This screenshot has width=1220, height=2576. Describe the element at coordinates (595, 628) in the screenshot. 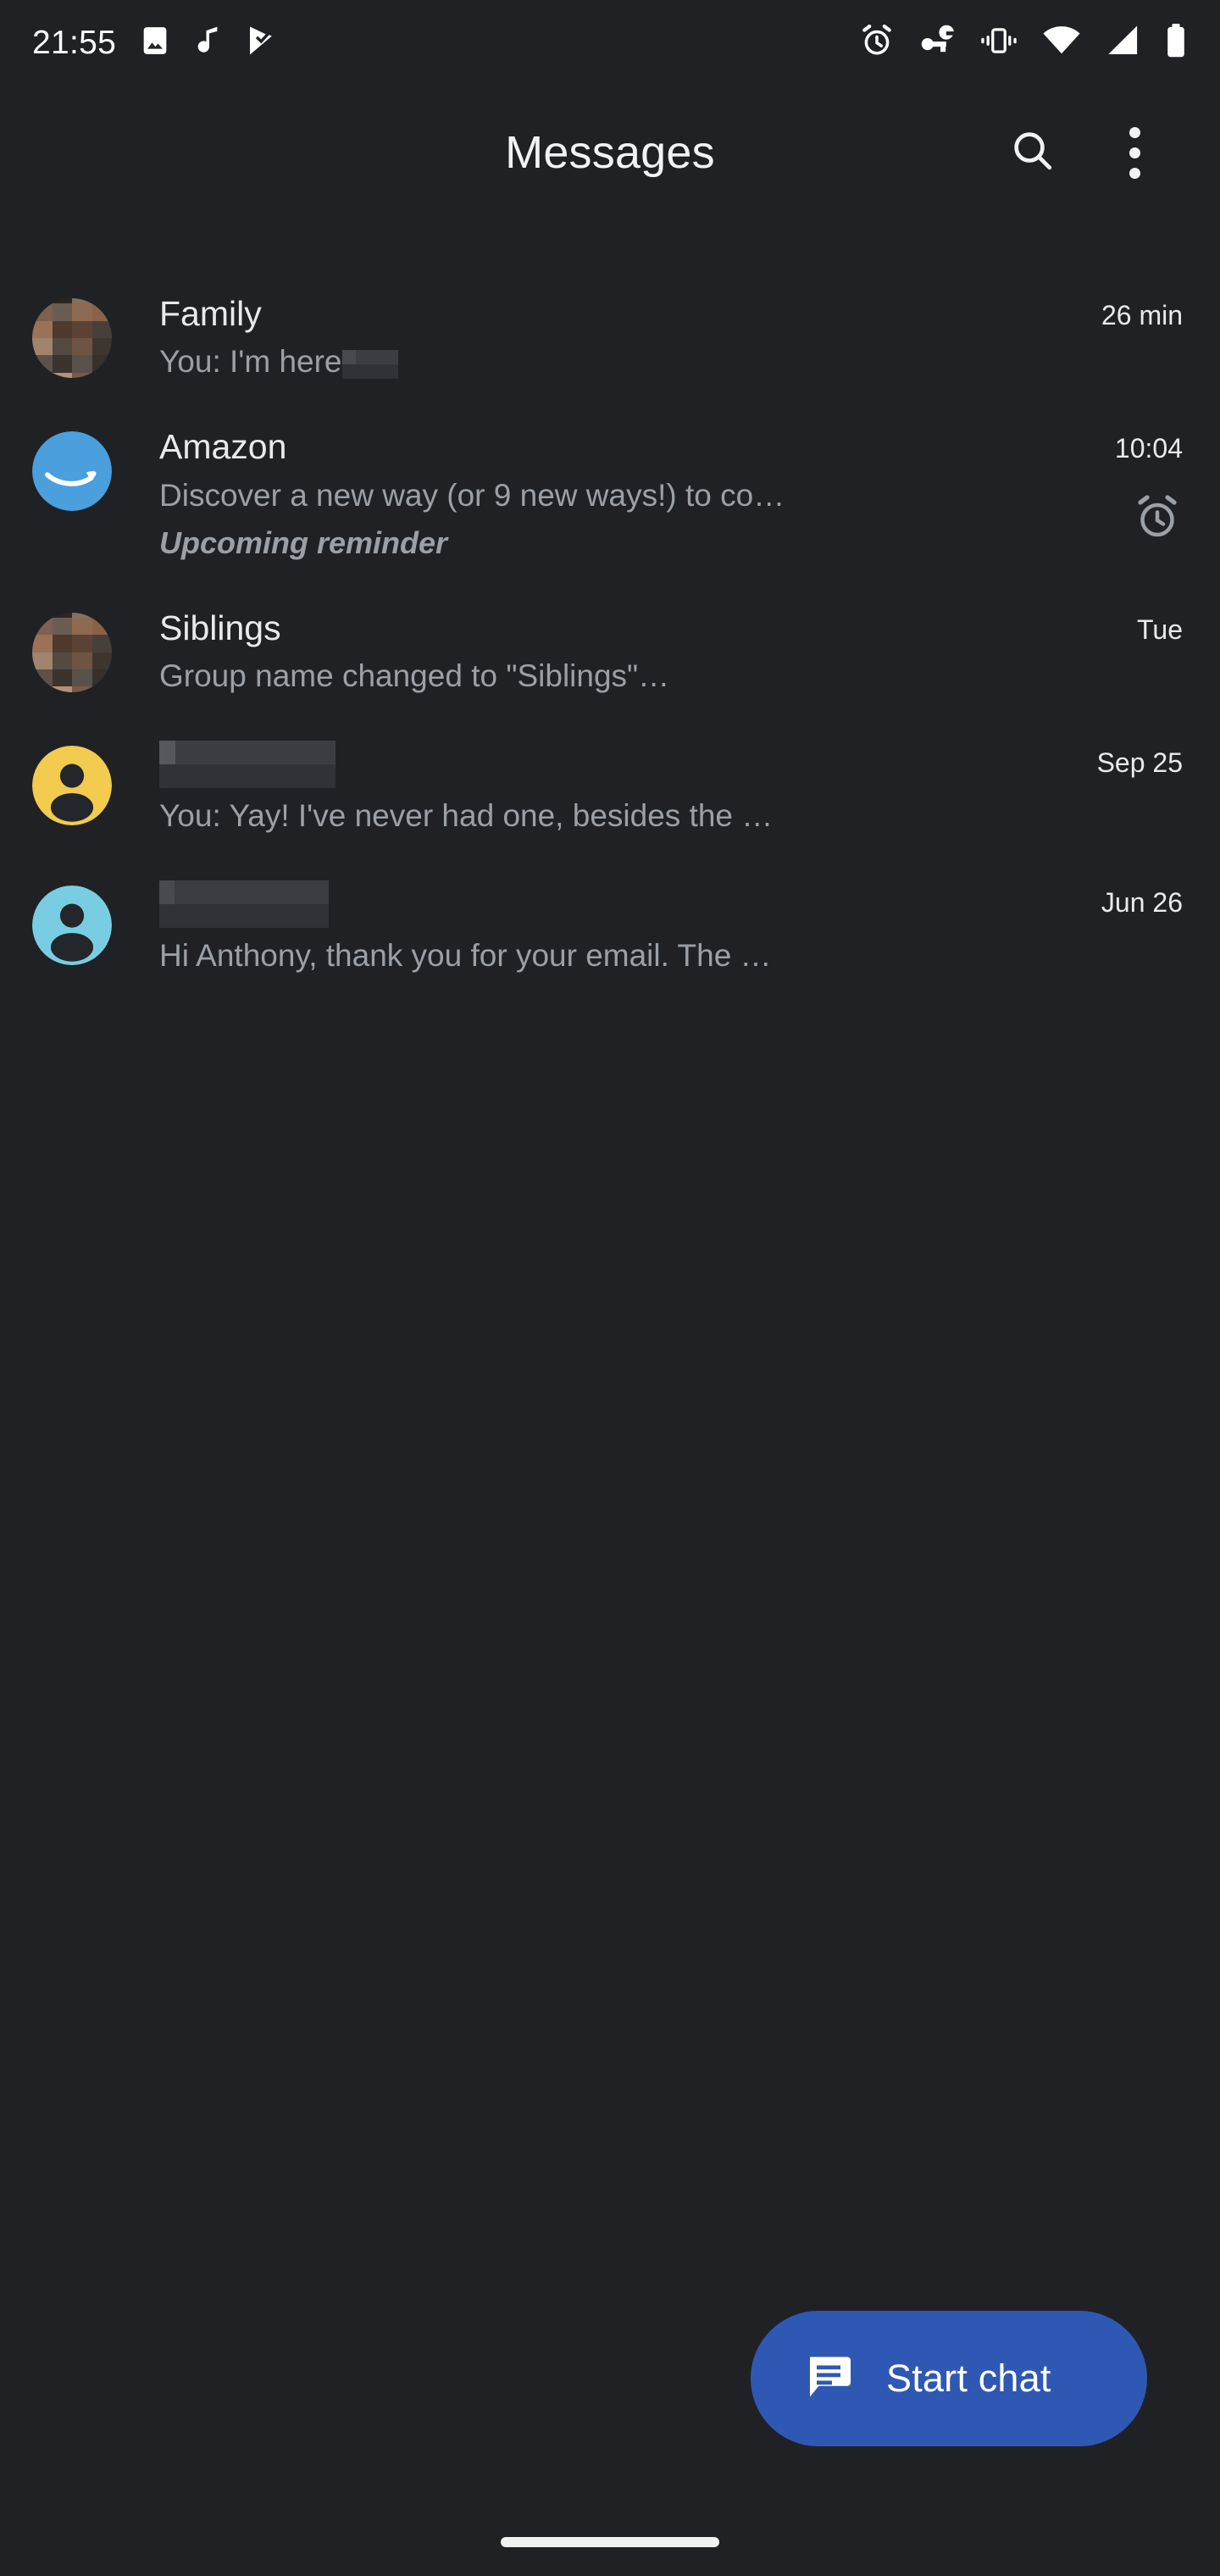

I see `conversation-name: Siblings` at that location.